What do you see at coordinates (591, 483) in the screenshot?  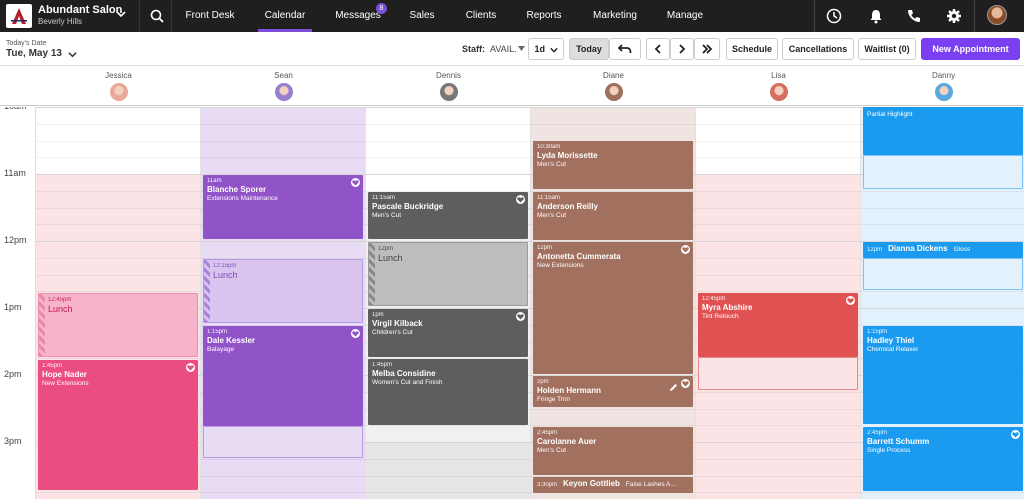 I see `appointment-title: Keyon Gottlieb` at bounding box center [591, 483].